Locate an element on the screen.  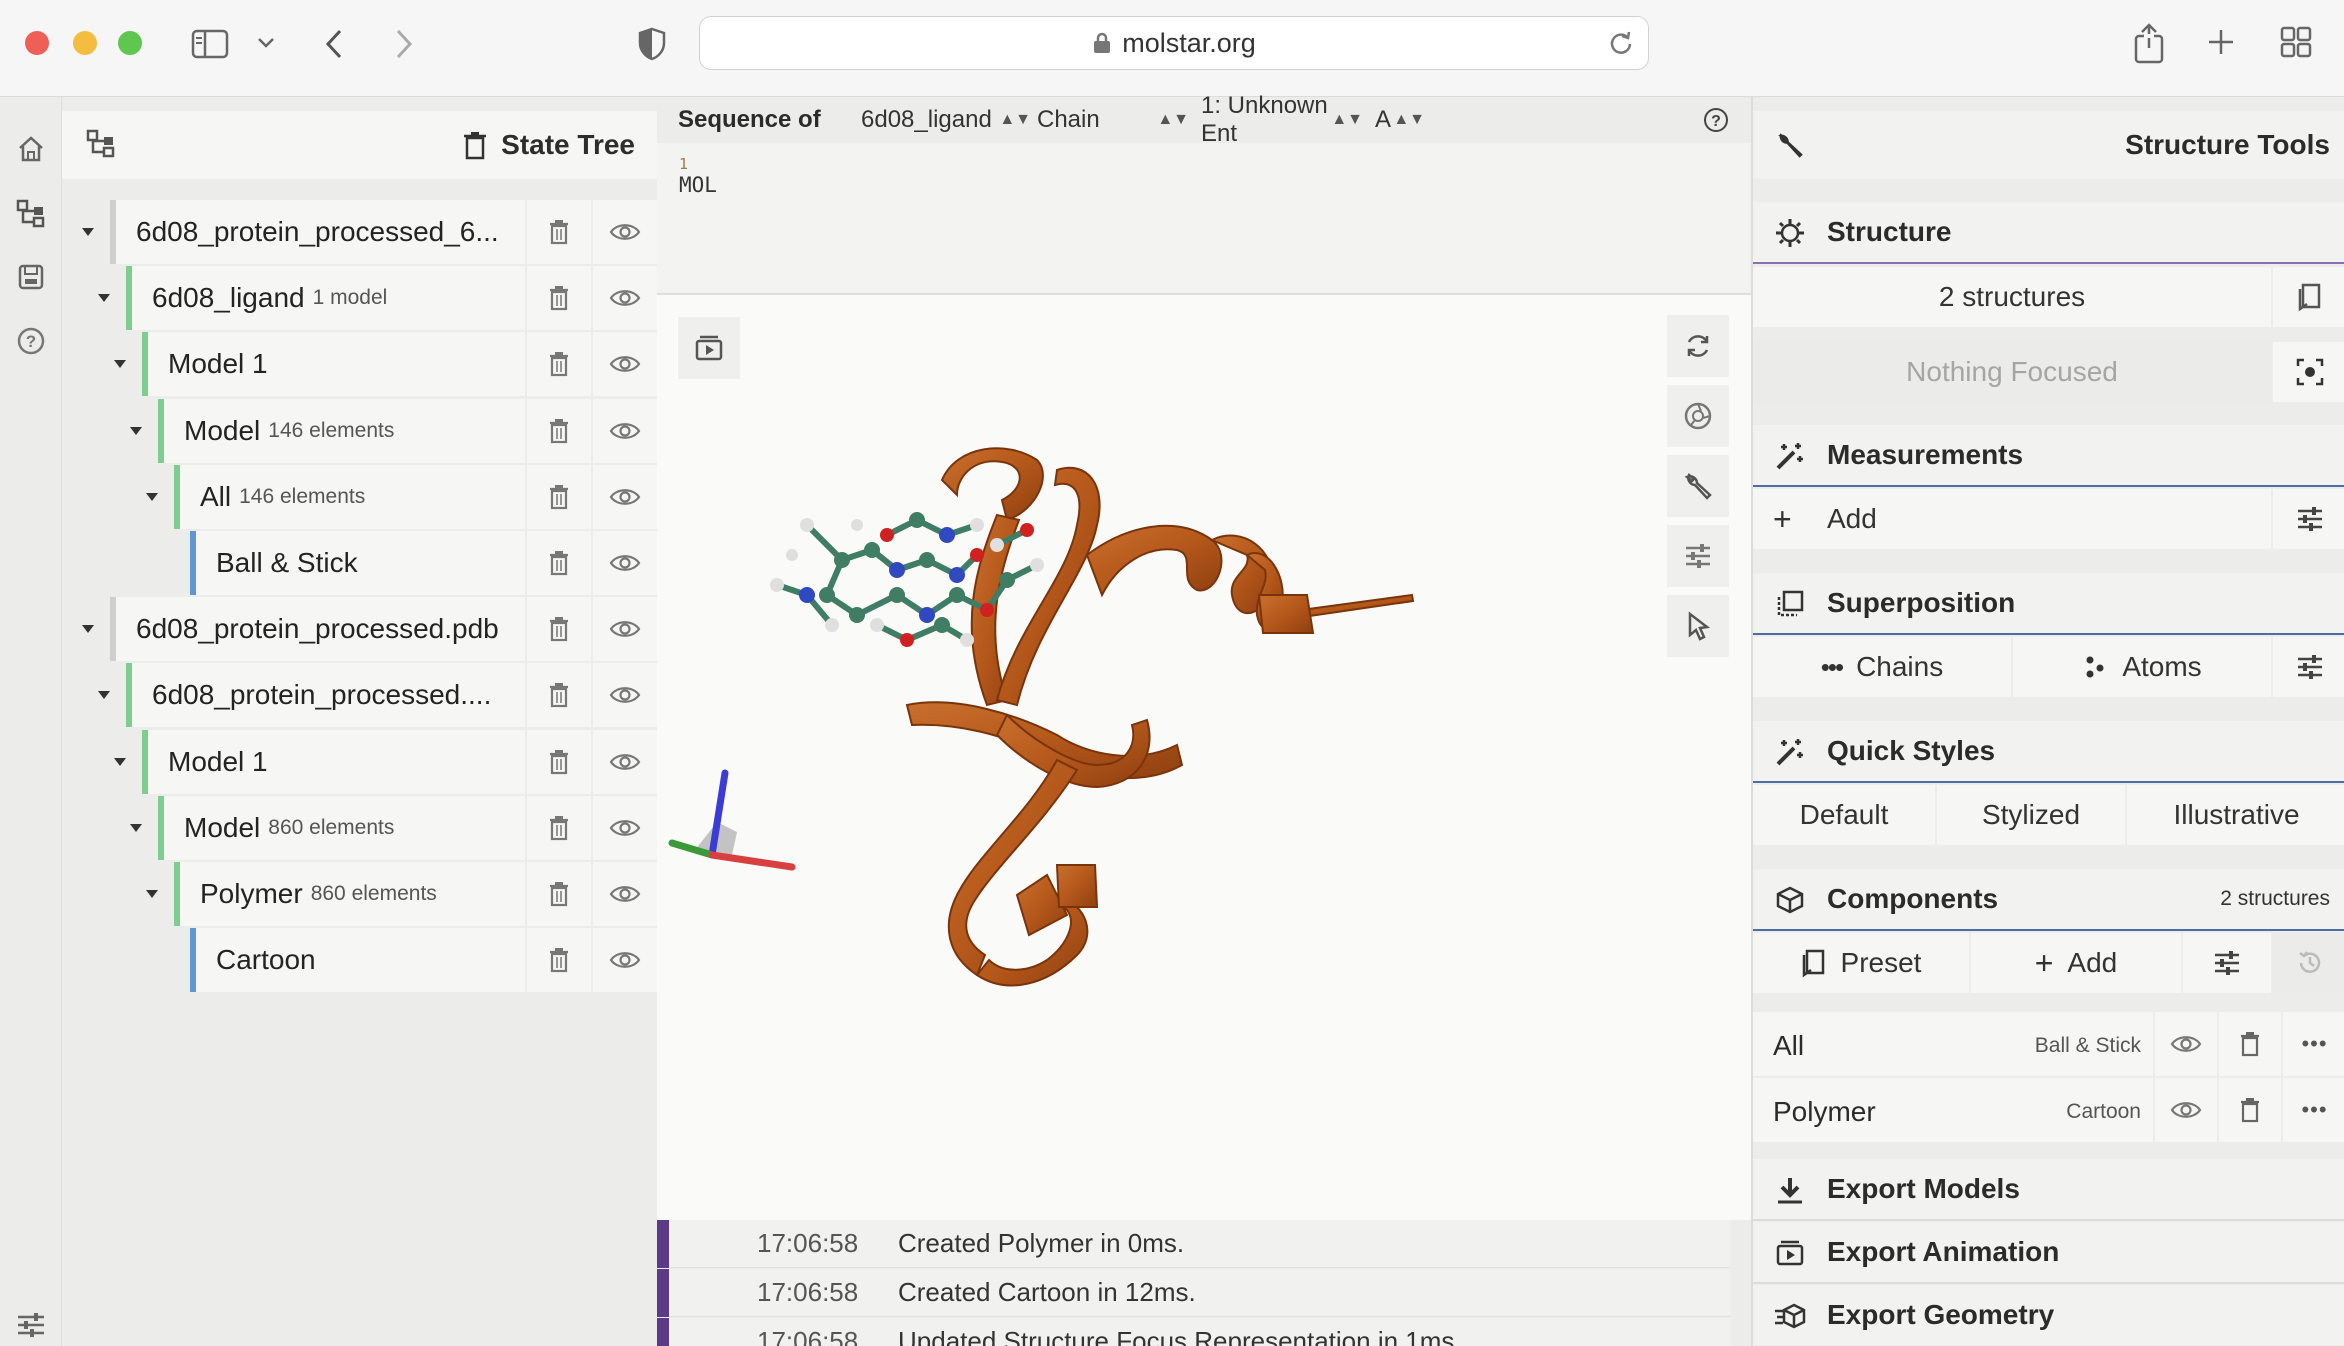
tree-node: Model 860 elements is located at coordinates (359, 827).